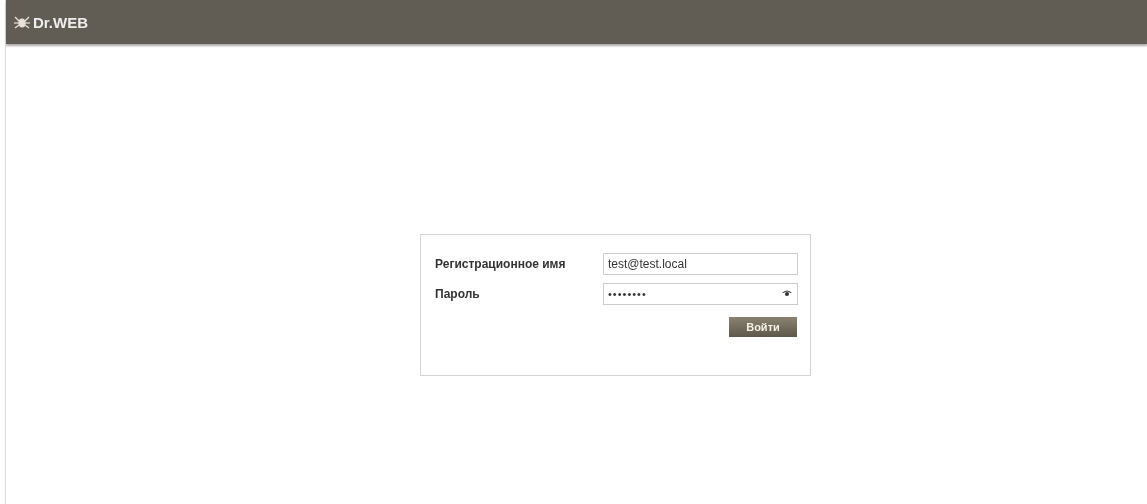  Describe the element at coordinates (458, 294) in the screenshot. I see `field-label: Пароль` at that location.